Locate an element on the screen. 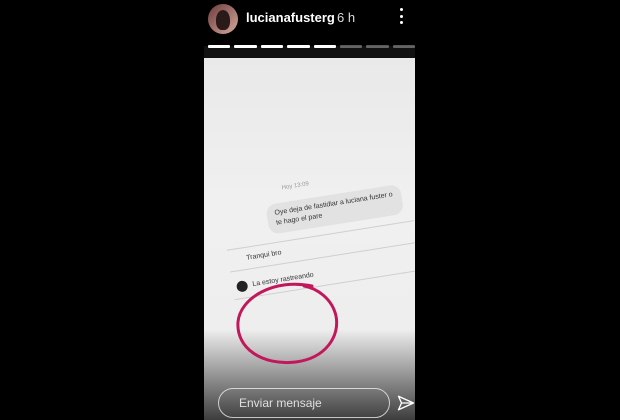  username: lucianafusterg is located at coordinates (290, 17).